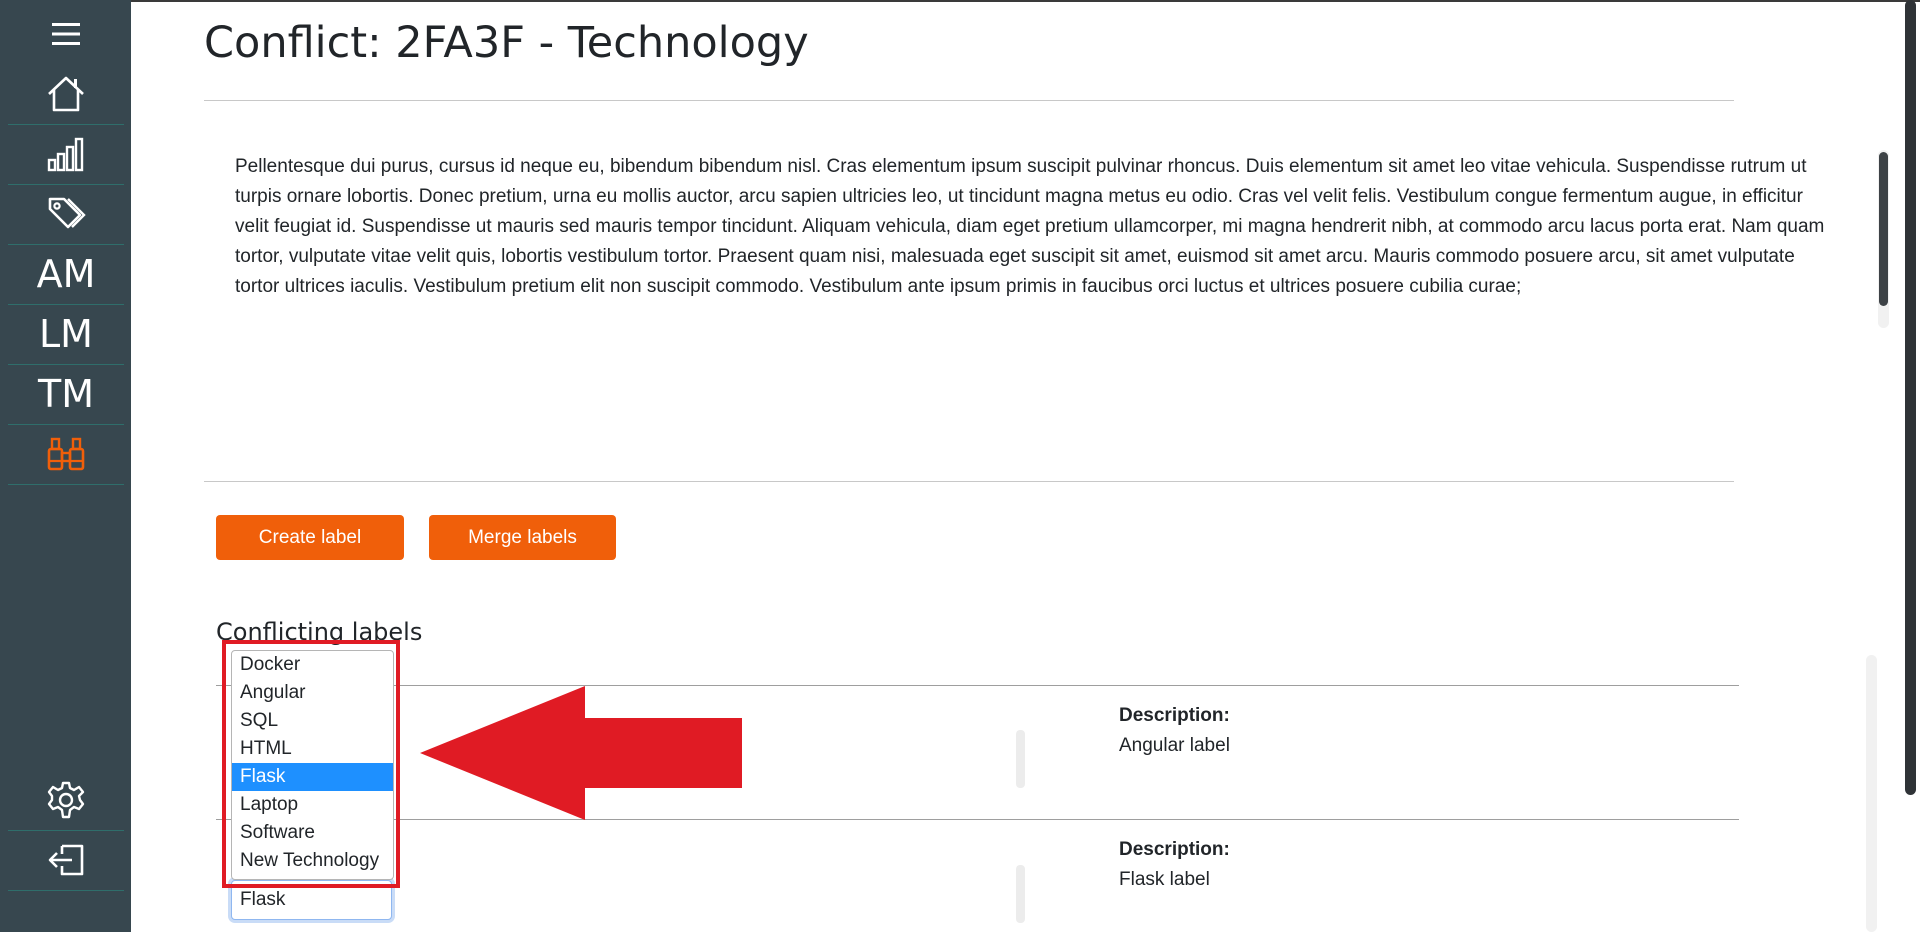 The height and width of the screenshot is (932, 1920). I want to click on bar-chart-icon, so click(65, 154).